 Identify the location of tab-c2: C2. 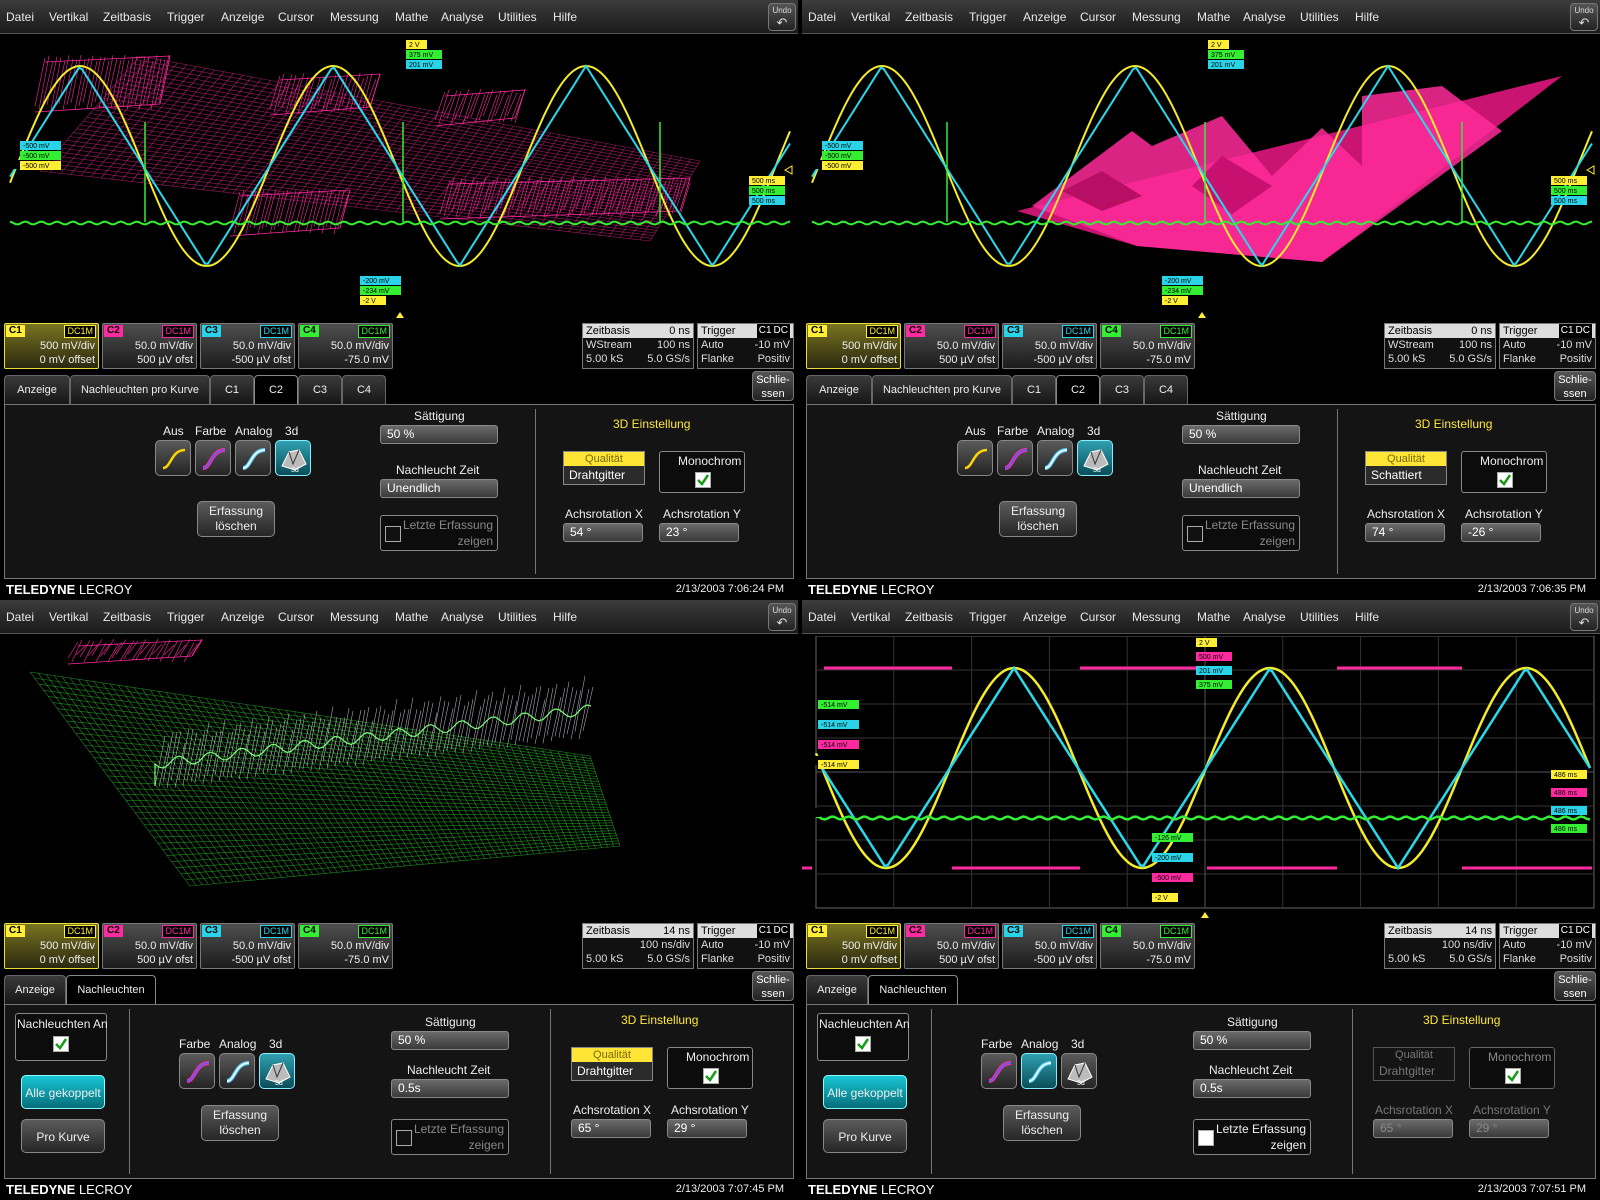
(1078, 390).